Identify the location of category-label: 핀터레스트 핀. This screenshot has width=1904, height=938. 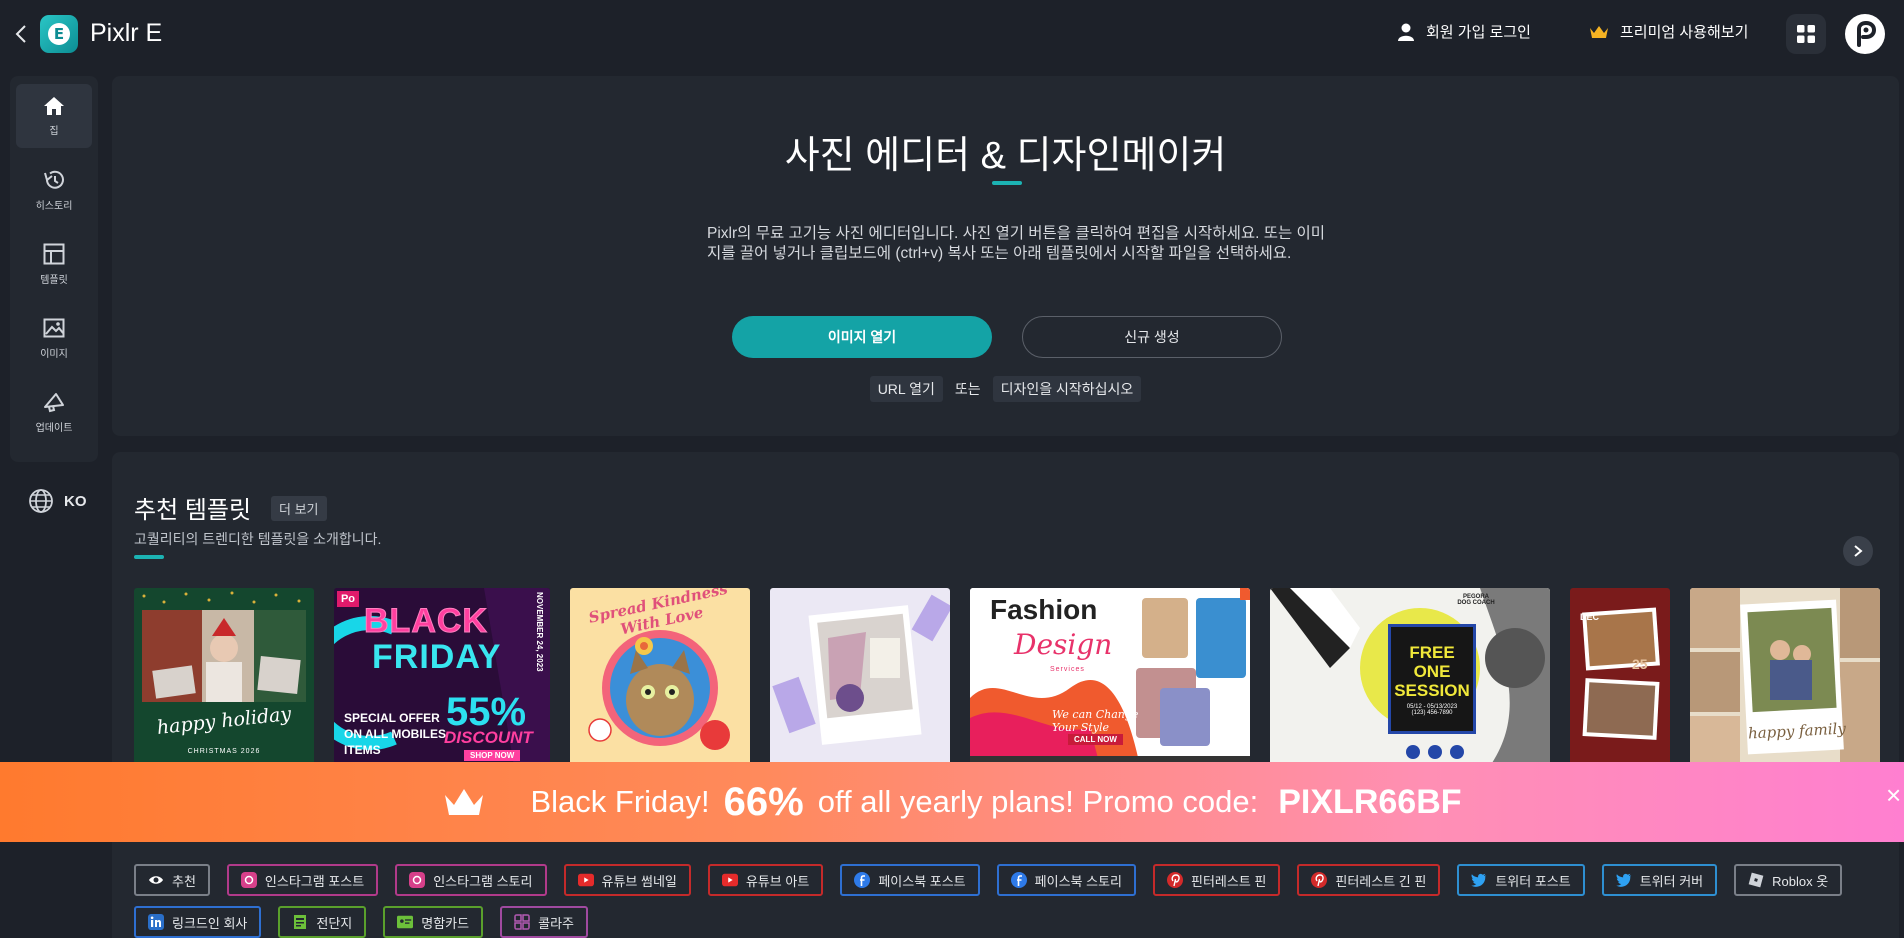
(1229, 881).